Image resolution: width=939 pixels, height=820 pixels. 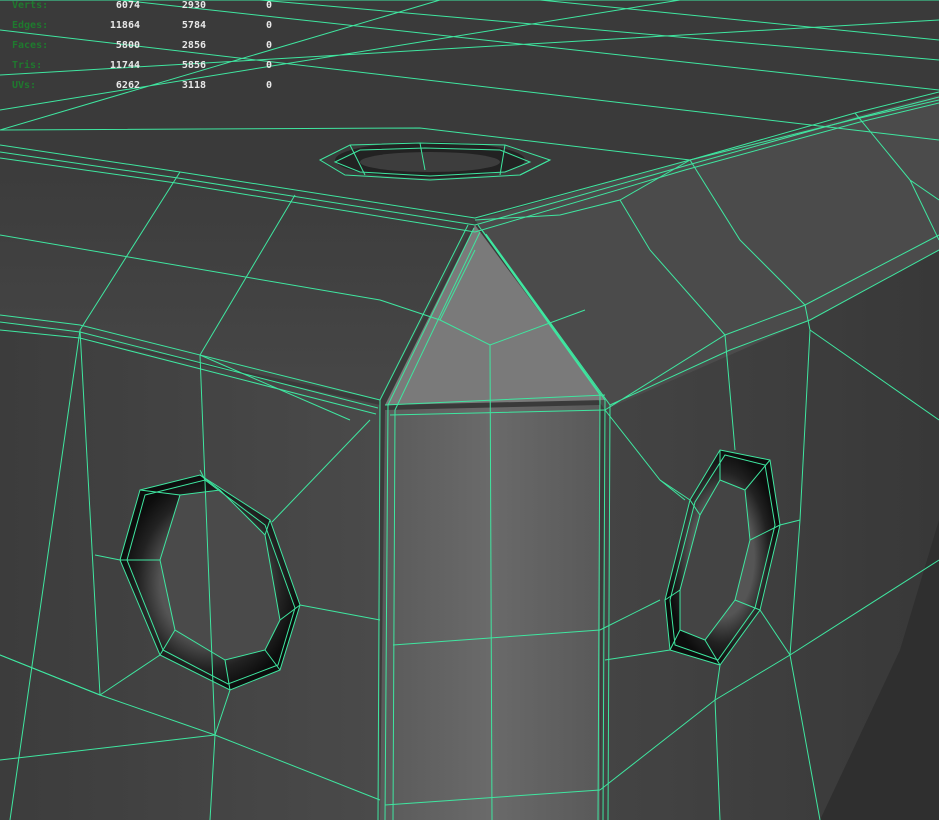 I want to click on hud-value-selected: 3118, so click(x=193, y=85).